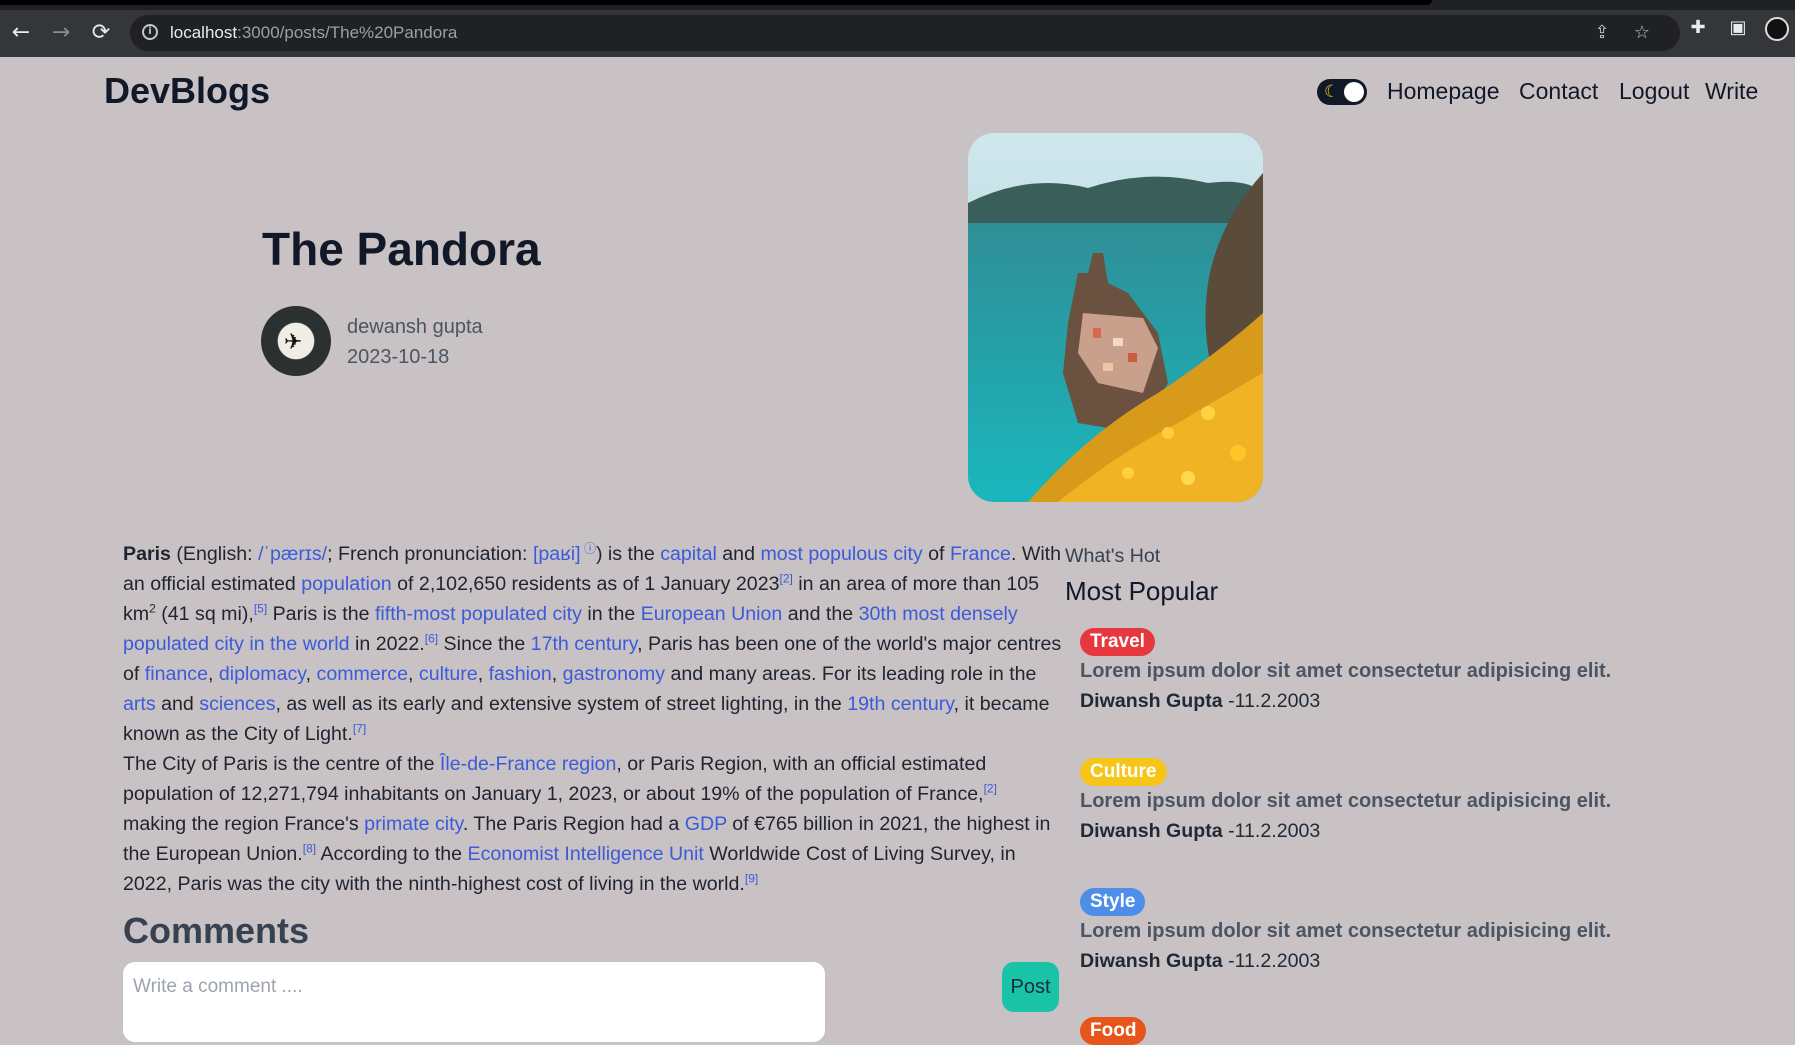 The width and height of the screenshot is (1795, 1045). Describe the element at coordinates (216, 930) in the screenshot. I see `comments-heading: Comments` at that location.